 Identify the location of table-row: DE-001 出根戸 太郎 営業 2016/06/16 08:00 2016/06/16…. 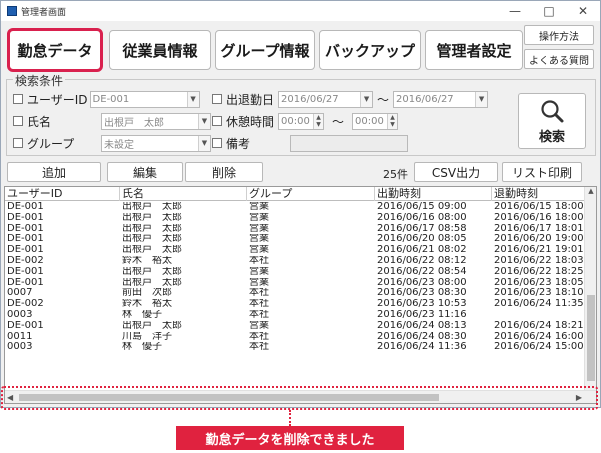
(300, 218).